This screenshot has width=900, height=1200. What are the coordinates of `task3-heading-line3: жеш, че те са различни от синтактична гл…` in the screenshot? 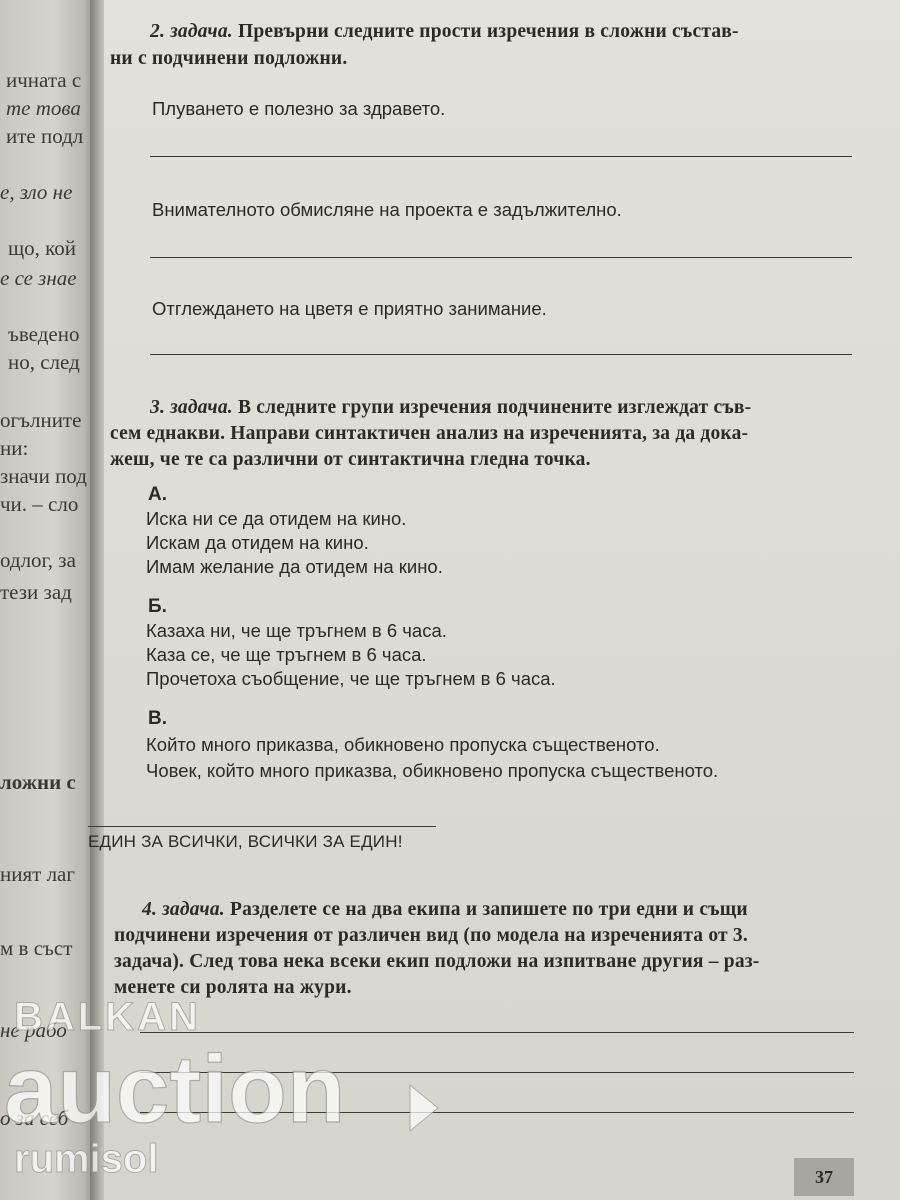 It's located at (350, 459).